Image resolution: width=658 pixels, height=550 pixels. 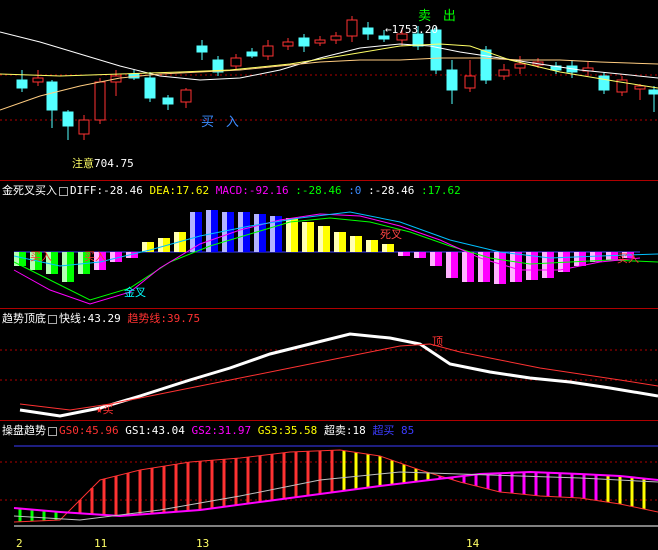 What do you see at coordinates (90, 318) in the screenshot?
I see `fast-line-value: 快线:43.29` at bounding box center [90, 318].